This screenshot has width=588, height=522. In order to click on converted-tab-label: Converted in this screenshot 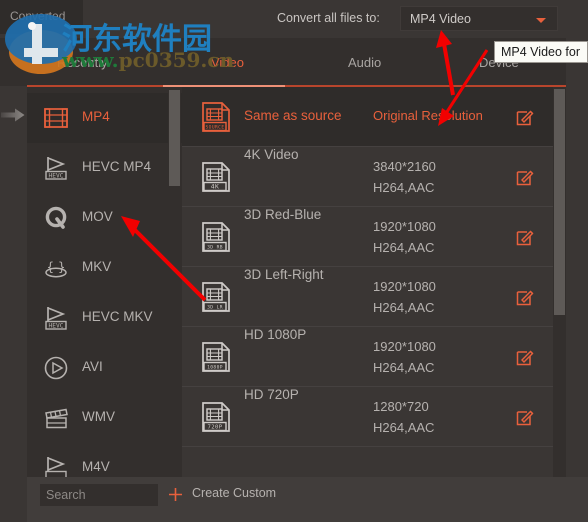, I will do `click(38, 16)`.